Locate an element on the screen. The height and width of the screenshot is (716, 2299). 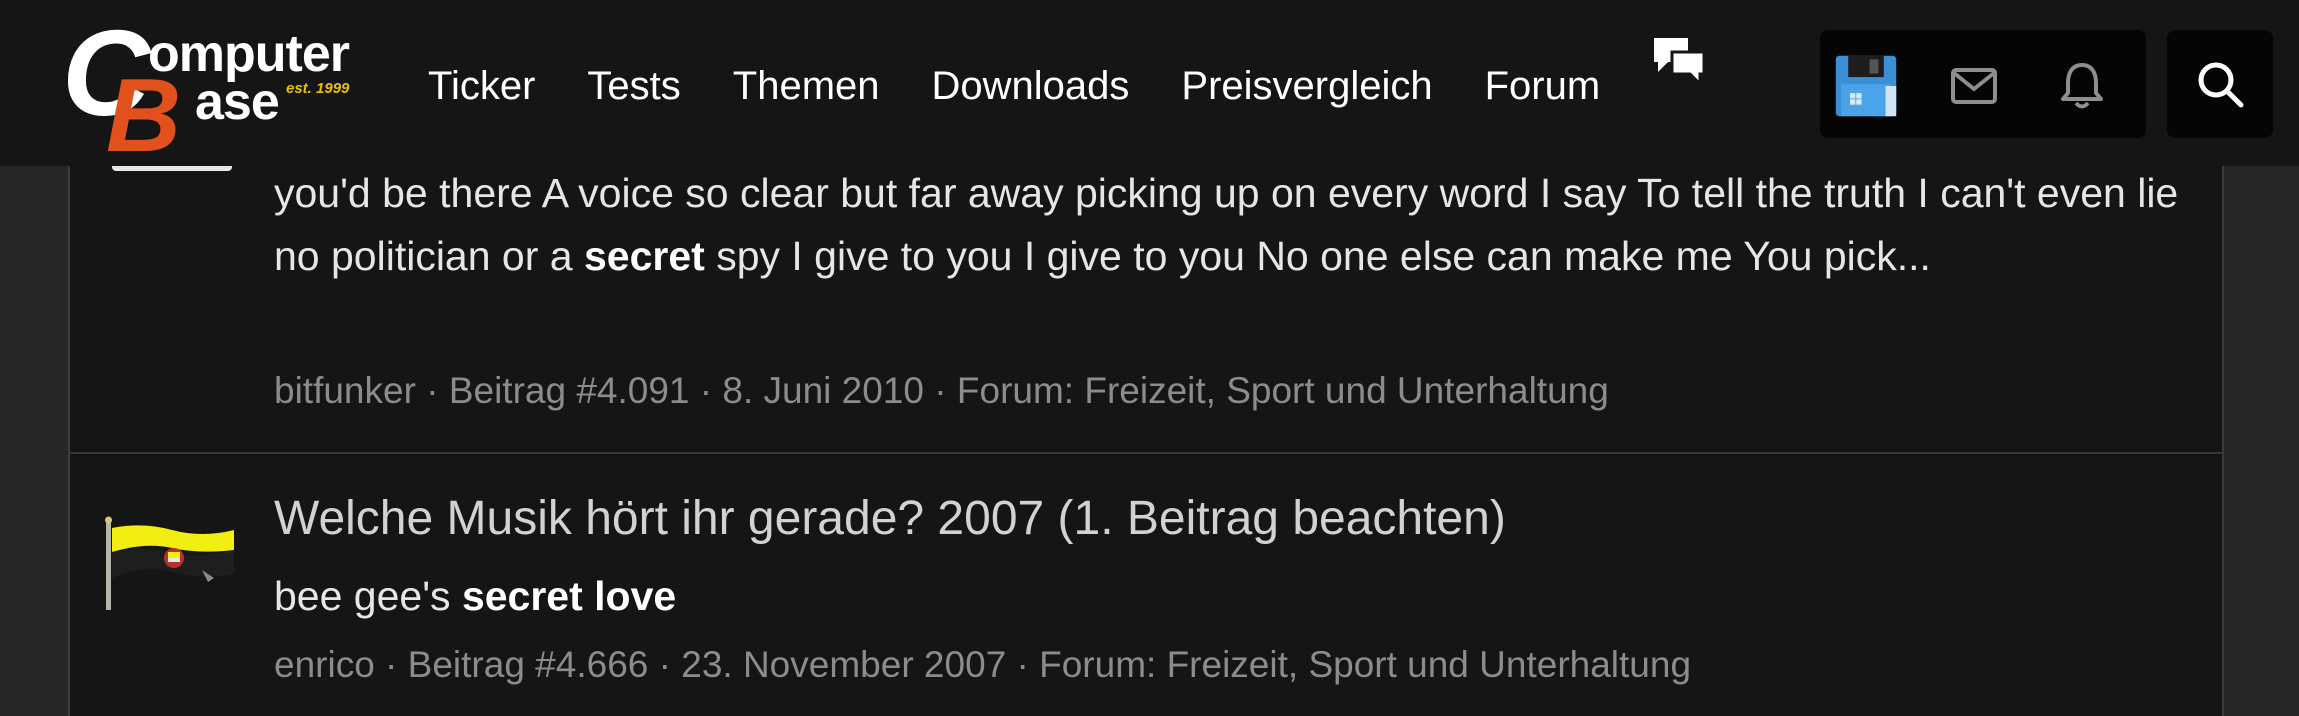
logo-est: est. 1999 is located at coordinates (318, 88).